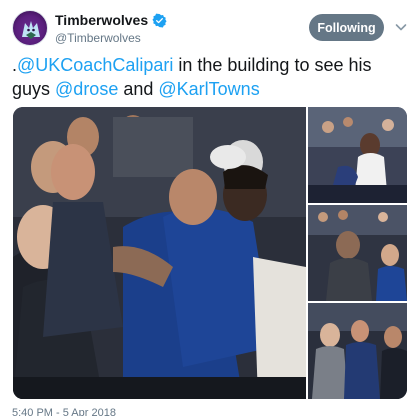 The image size is (417, 416). What do you see at coordinates (101, 20) in the screenshot?
I see `display-name: Timberwolves` at bounding box center [101, 20].